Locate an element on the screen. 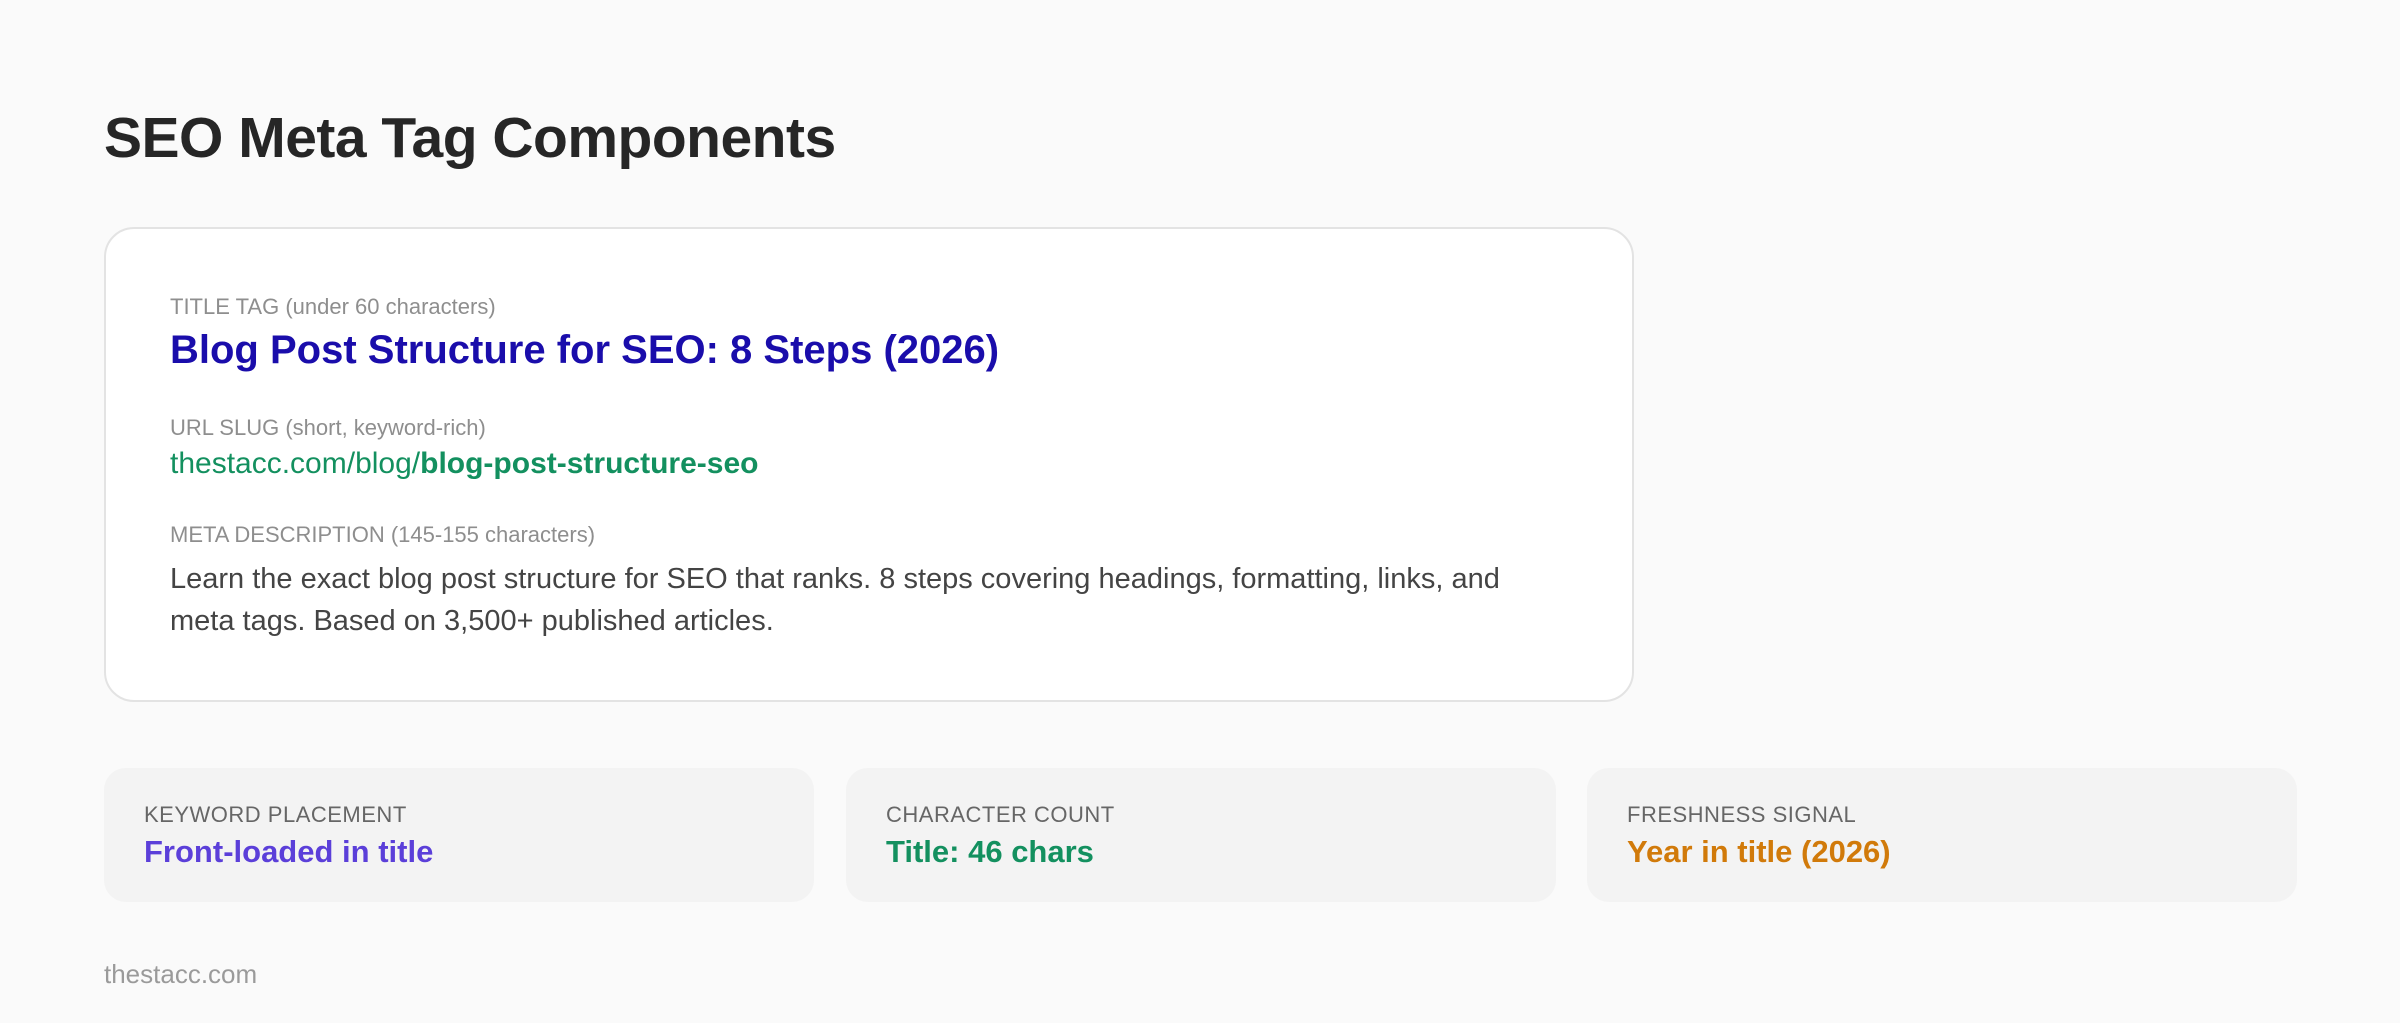 This screenshot has width=2400, height=1023. url-slug-base: thestacc.com/blog/ is located at coordinates (295, 463).